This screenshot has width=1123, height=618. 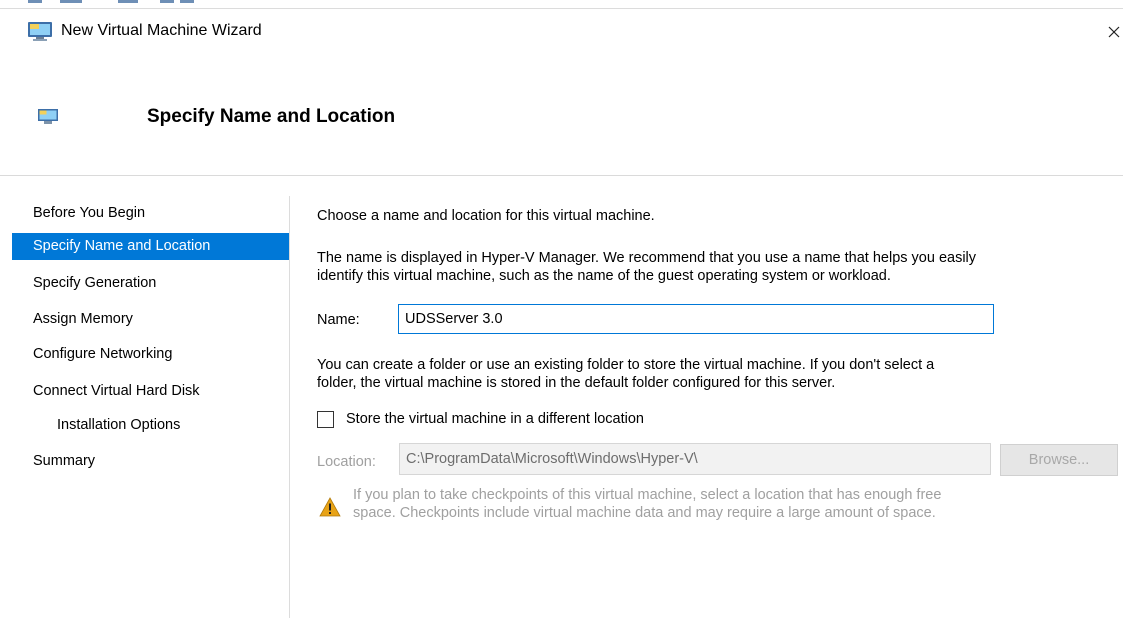 I want to click on nav-item-configure-networking: Configure Networking, so click(x=150, y=354).